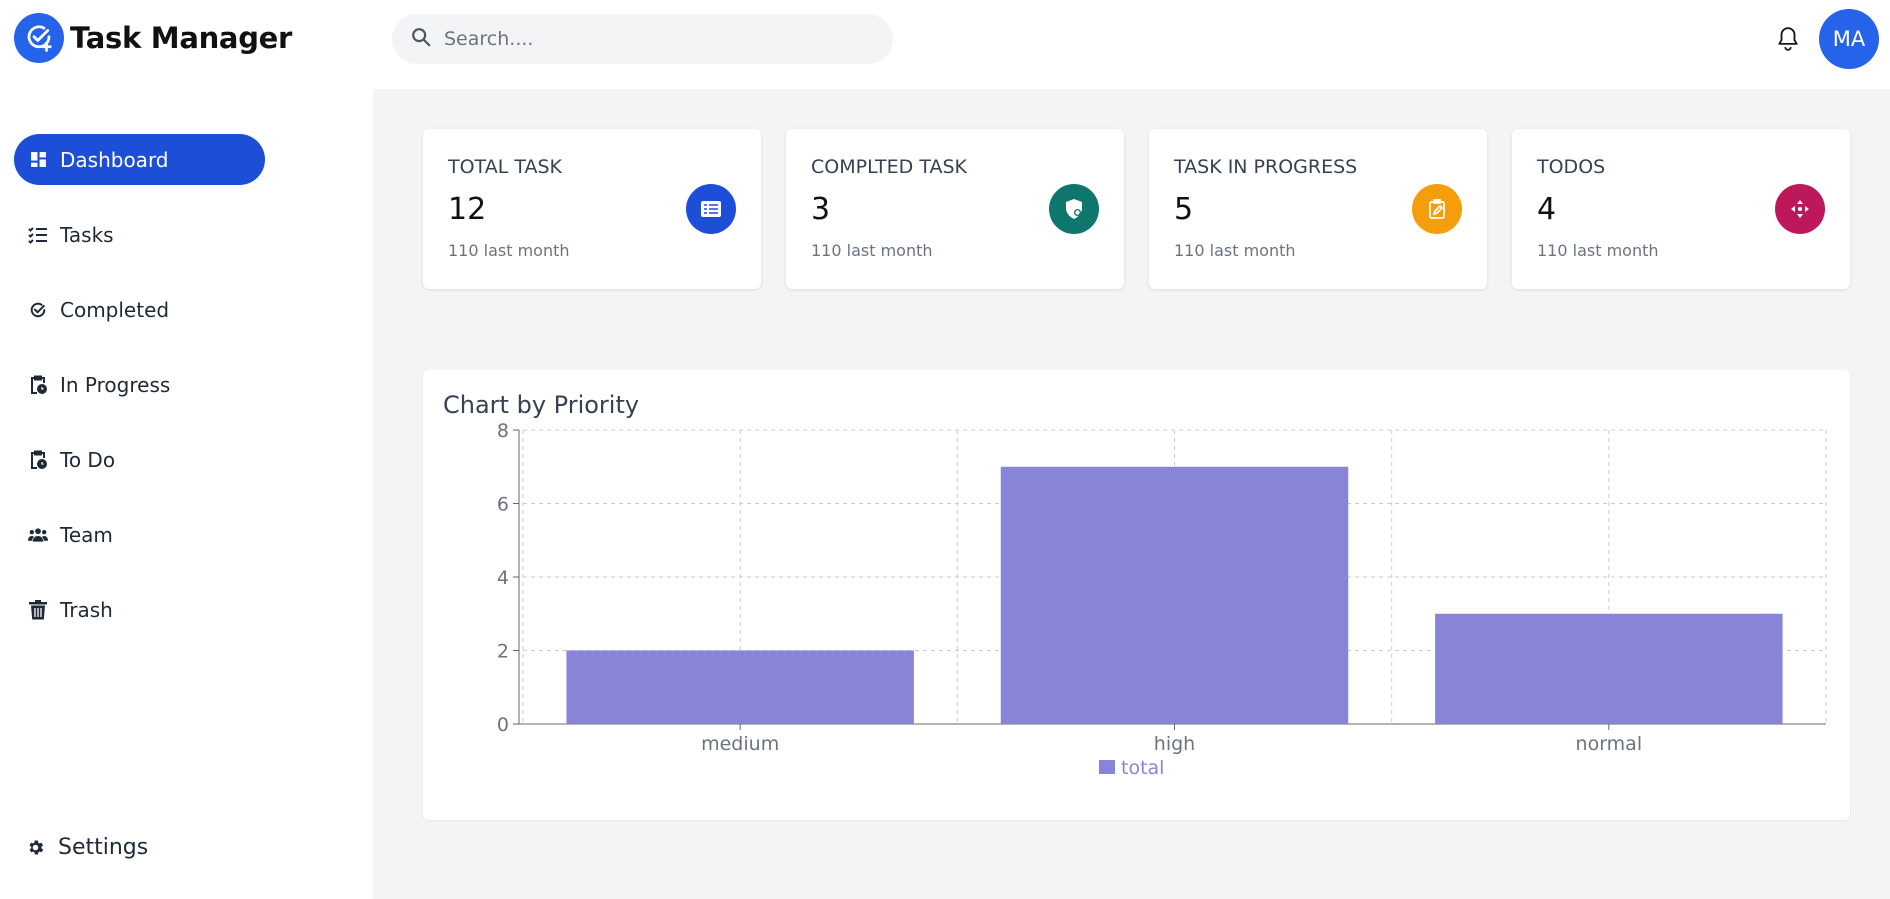 This screenshot has width=1890, height=899. Describe the element at coordinates (503, 725) in the screenshot. I see `y-tick-label: 0` at that location.